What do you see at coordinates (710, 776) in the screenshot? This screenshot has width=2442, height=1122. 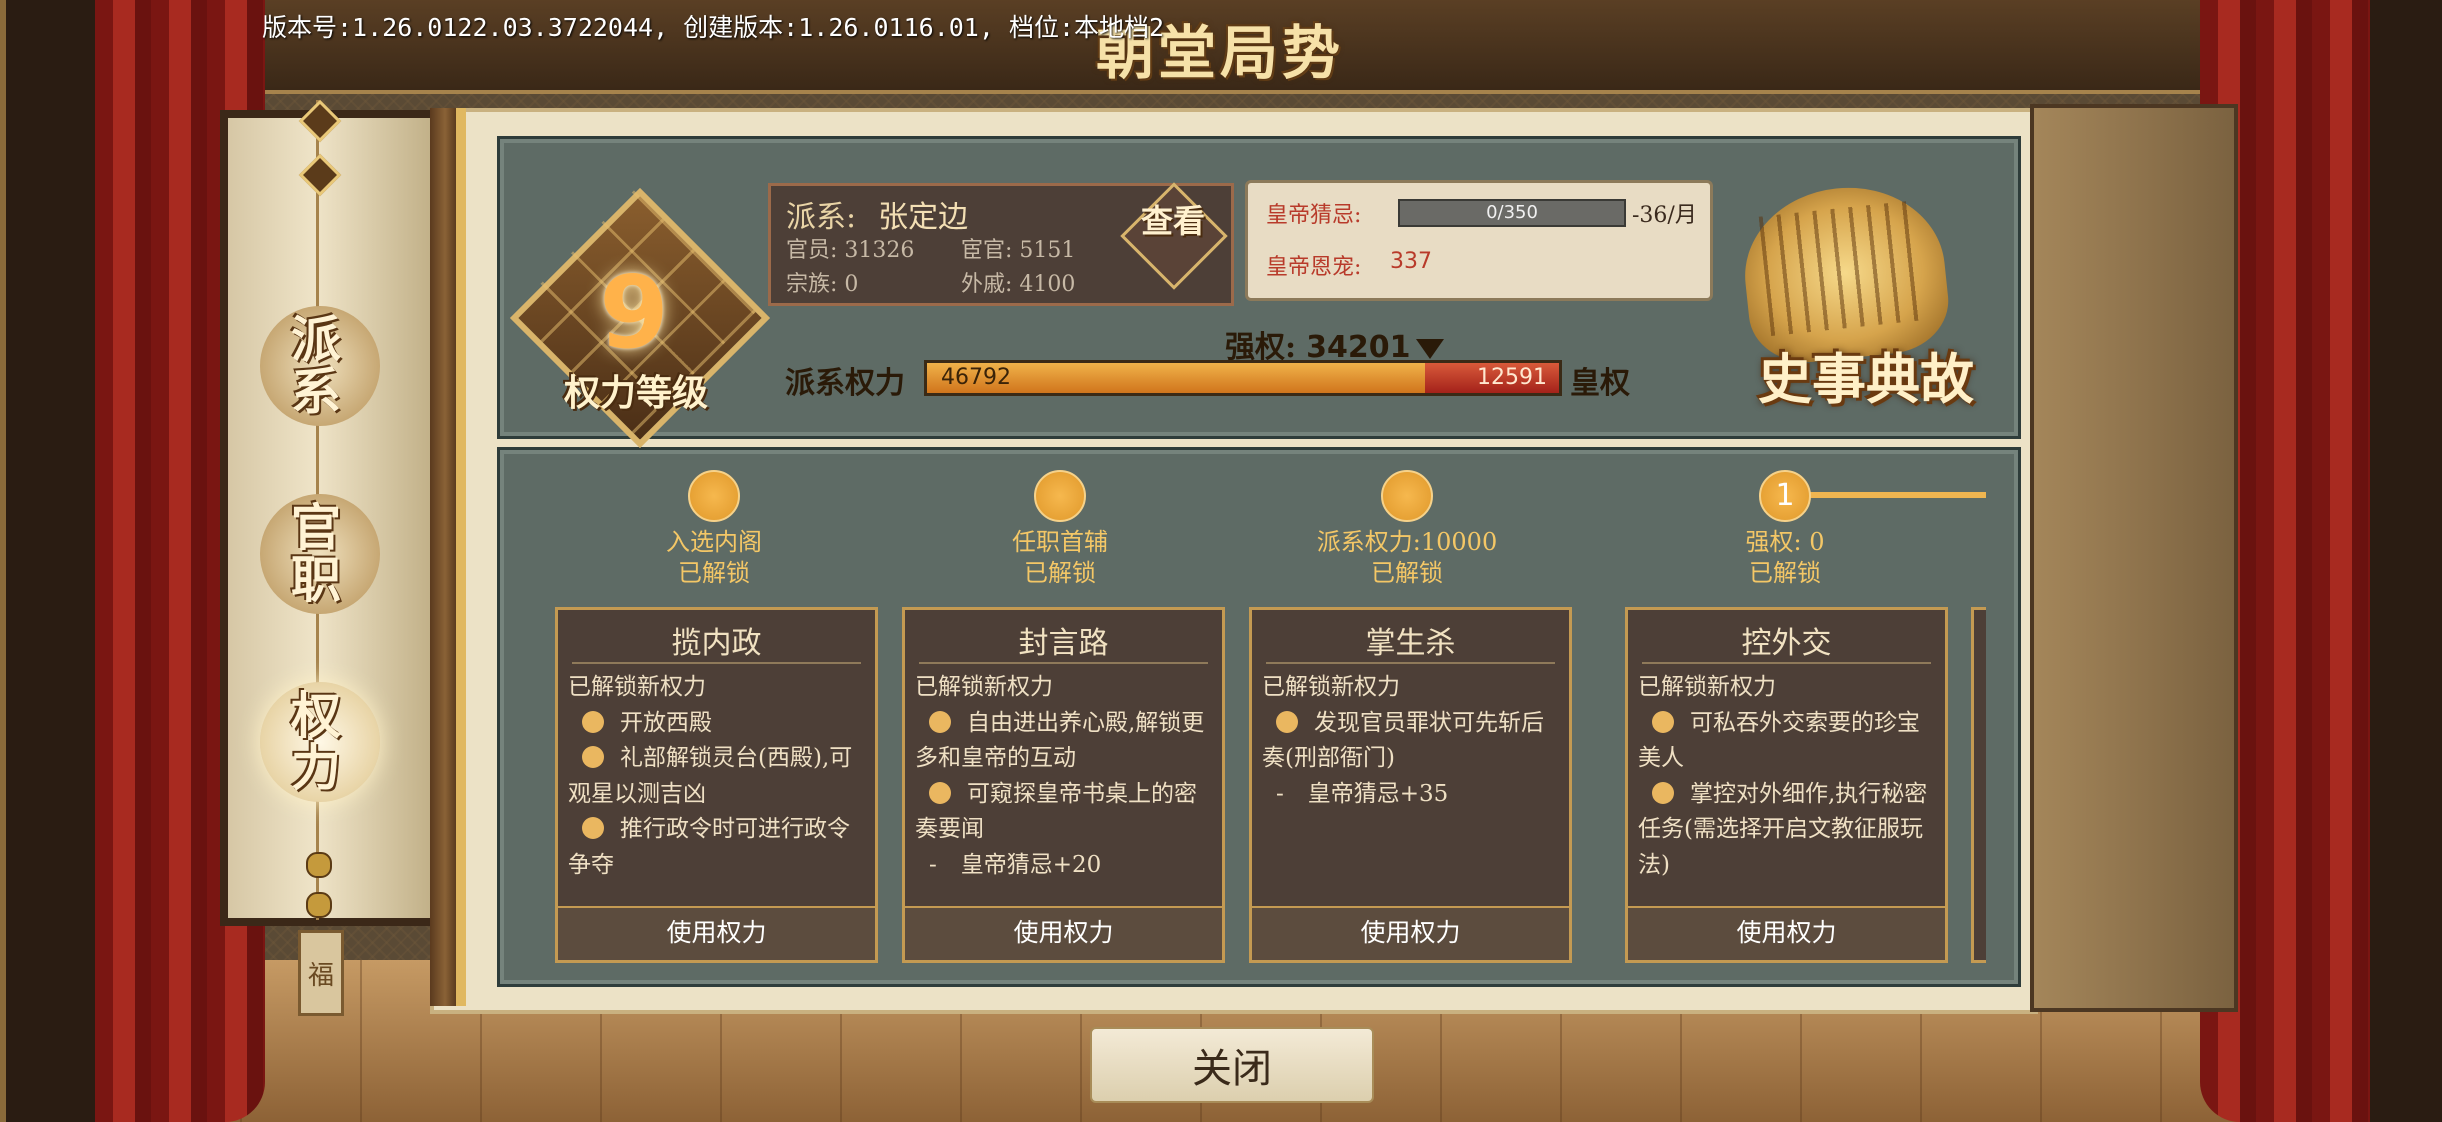 I see `card-item-text: 礼部解锁灵台(西殿),可观星以测吉凶` at bounding box center [710, 776].